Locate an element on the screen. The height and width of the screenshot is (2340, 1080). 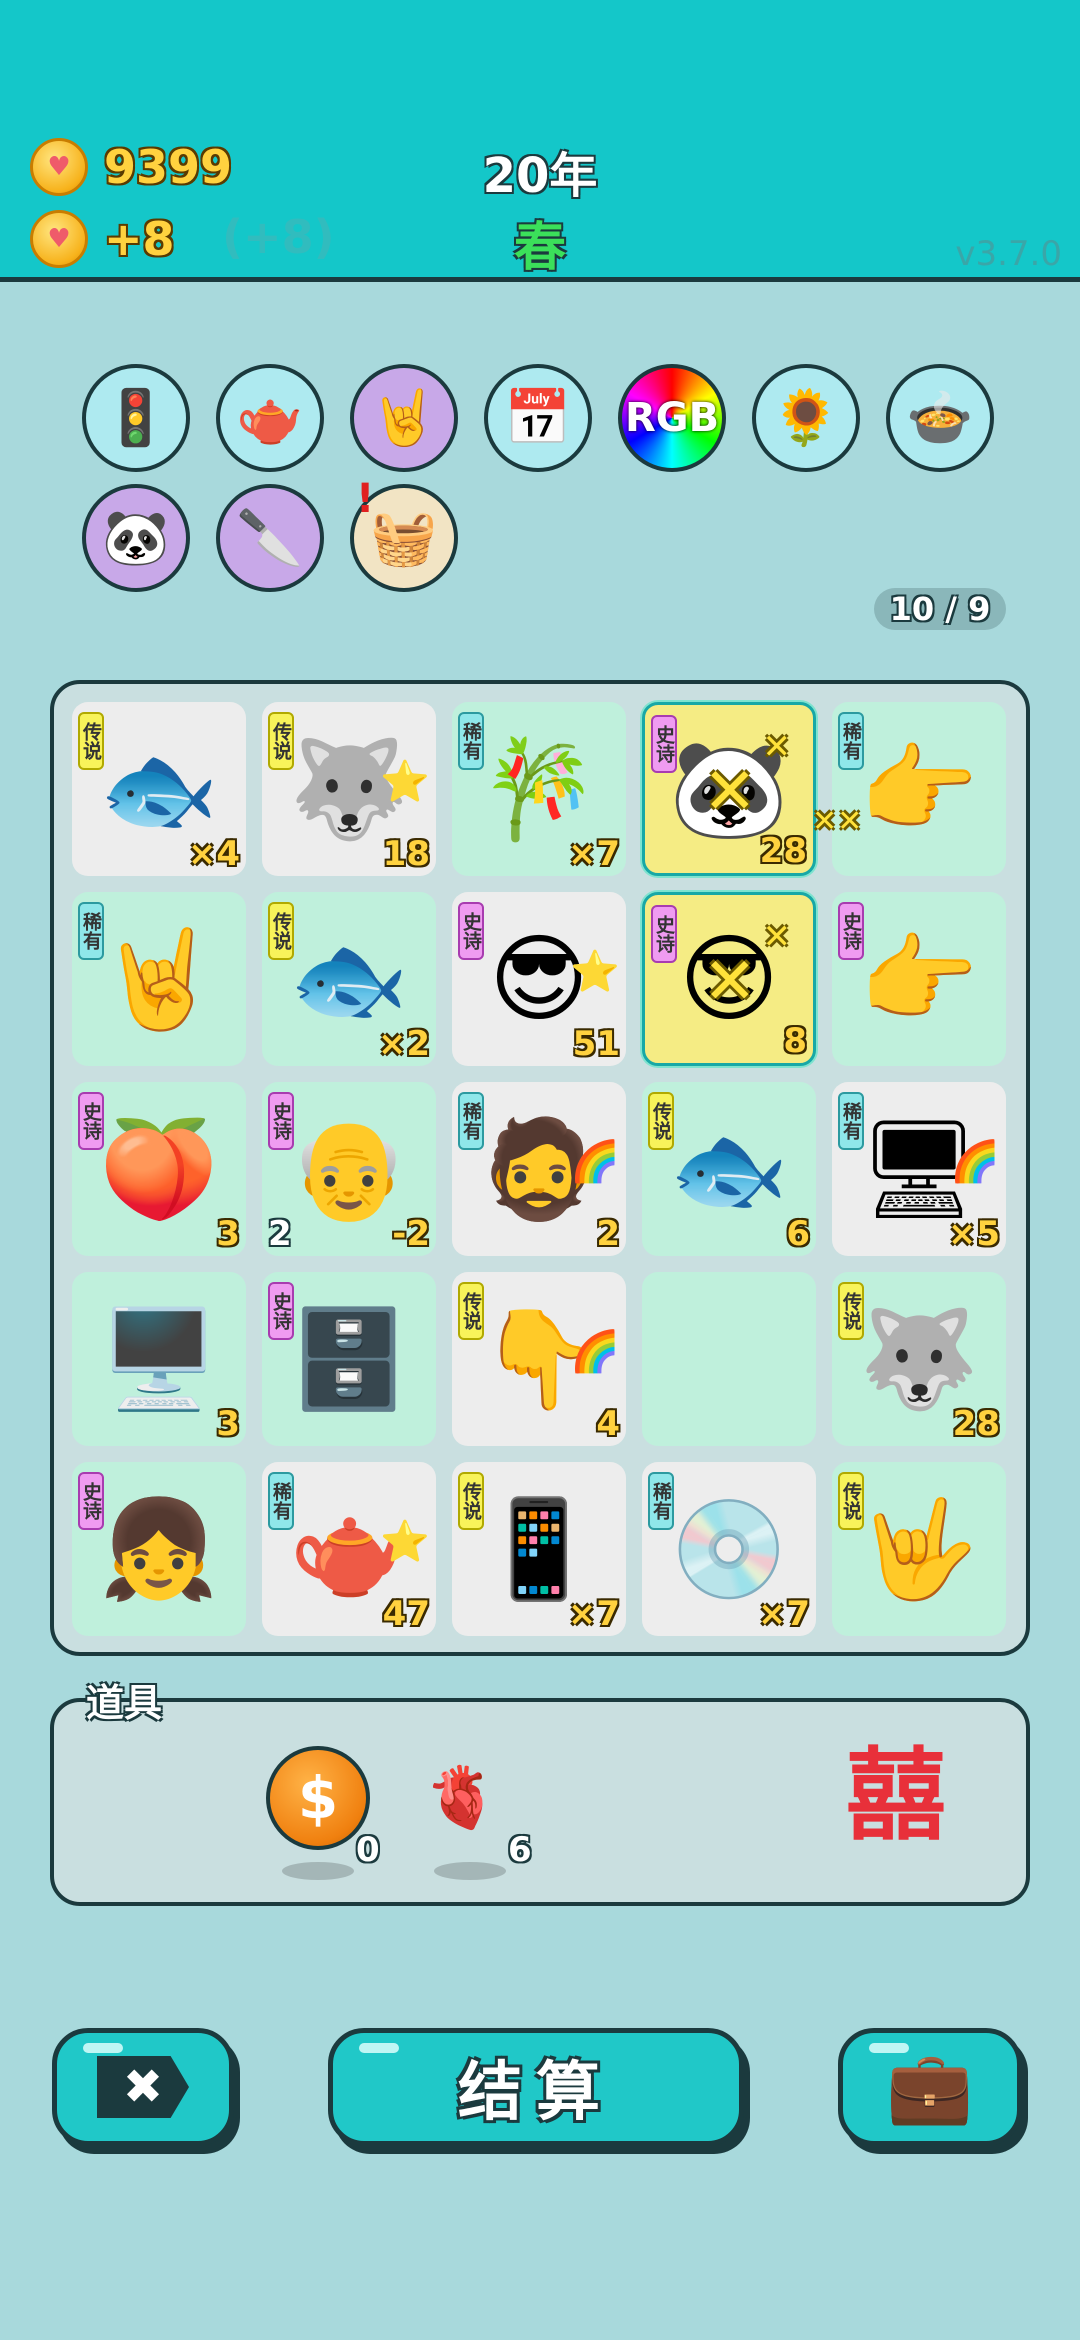
girl-icon: 👧 is located at coordinates (159, 1549).